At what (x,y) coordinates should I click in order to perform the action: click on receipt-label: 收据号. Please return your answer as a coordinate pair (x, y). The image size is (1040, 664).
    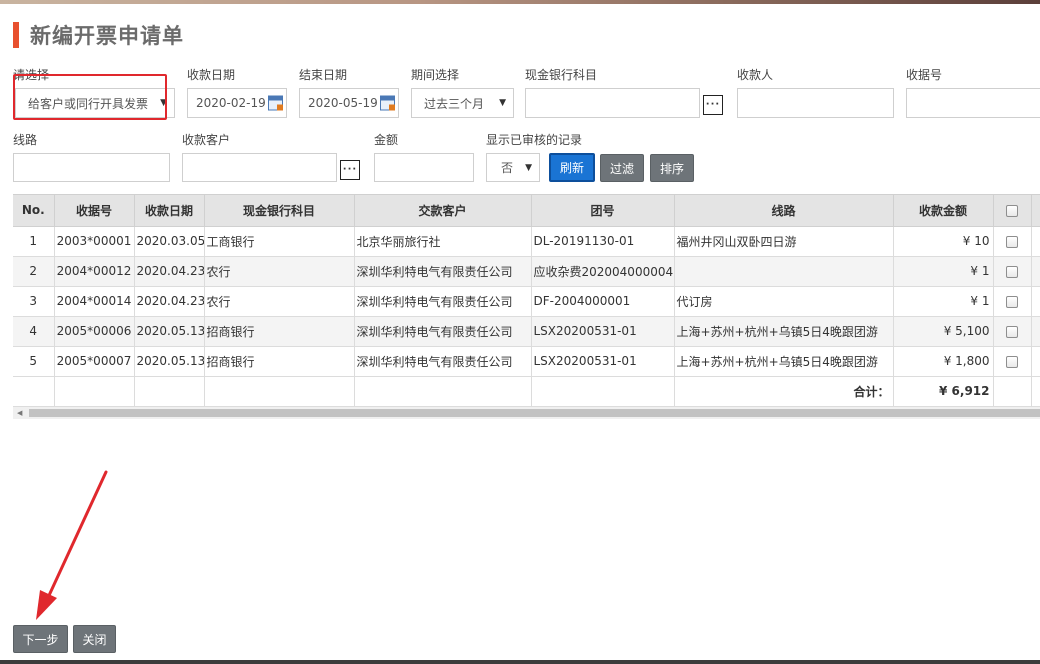
    Looking at the image, I should click on (924, 75).